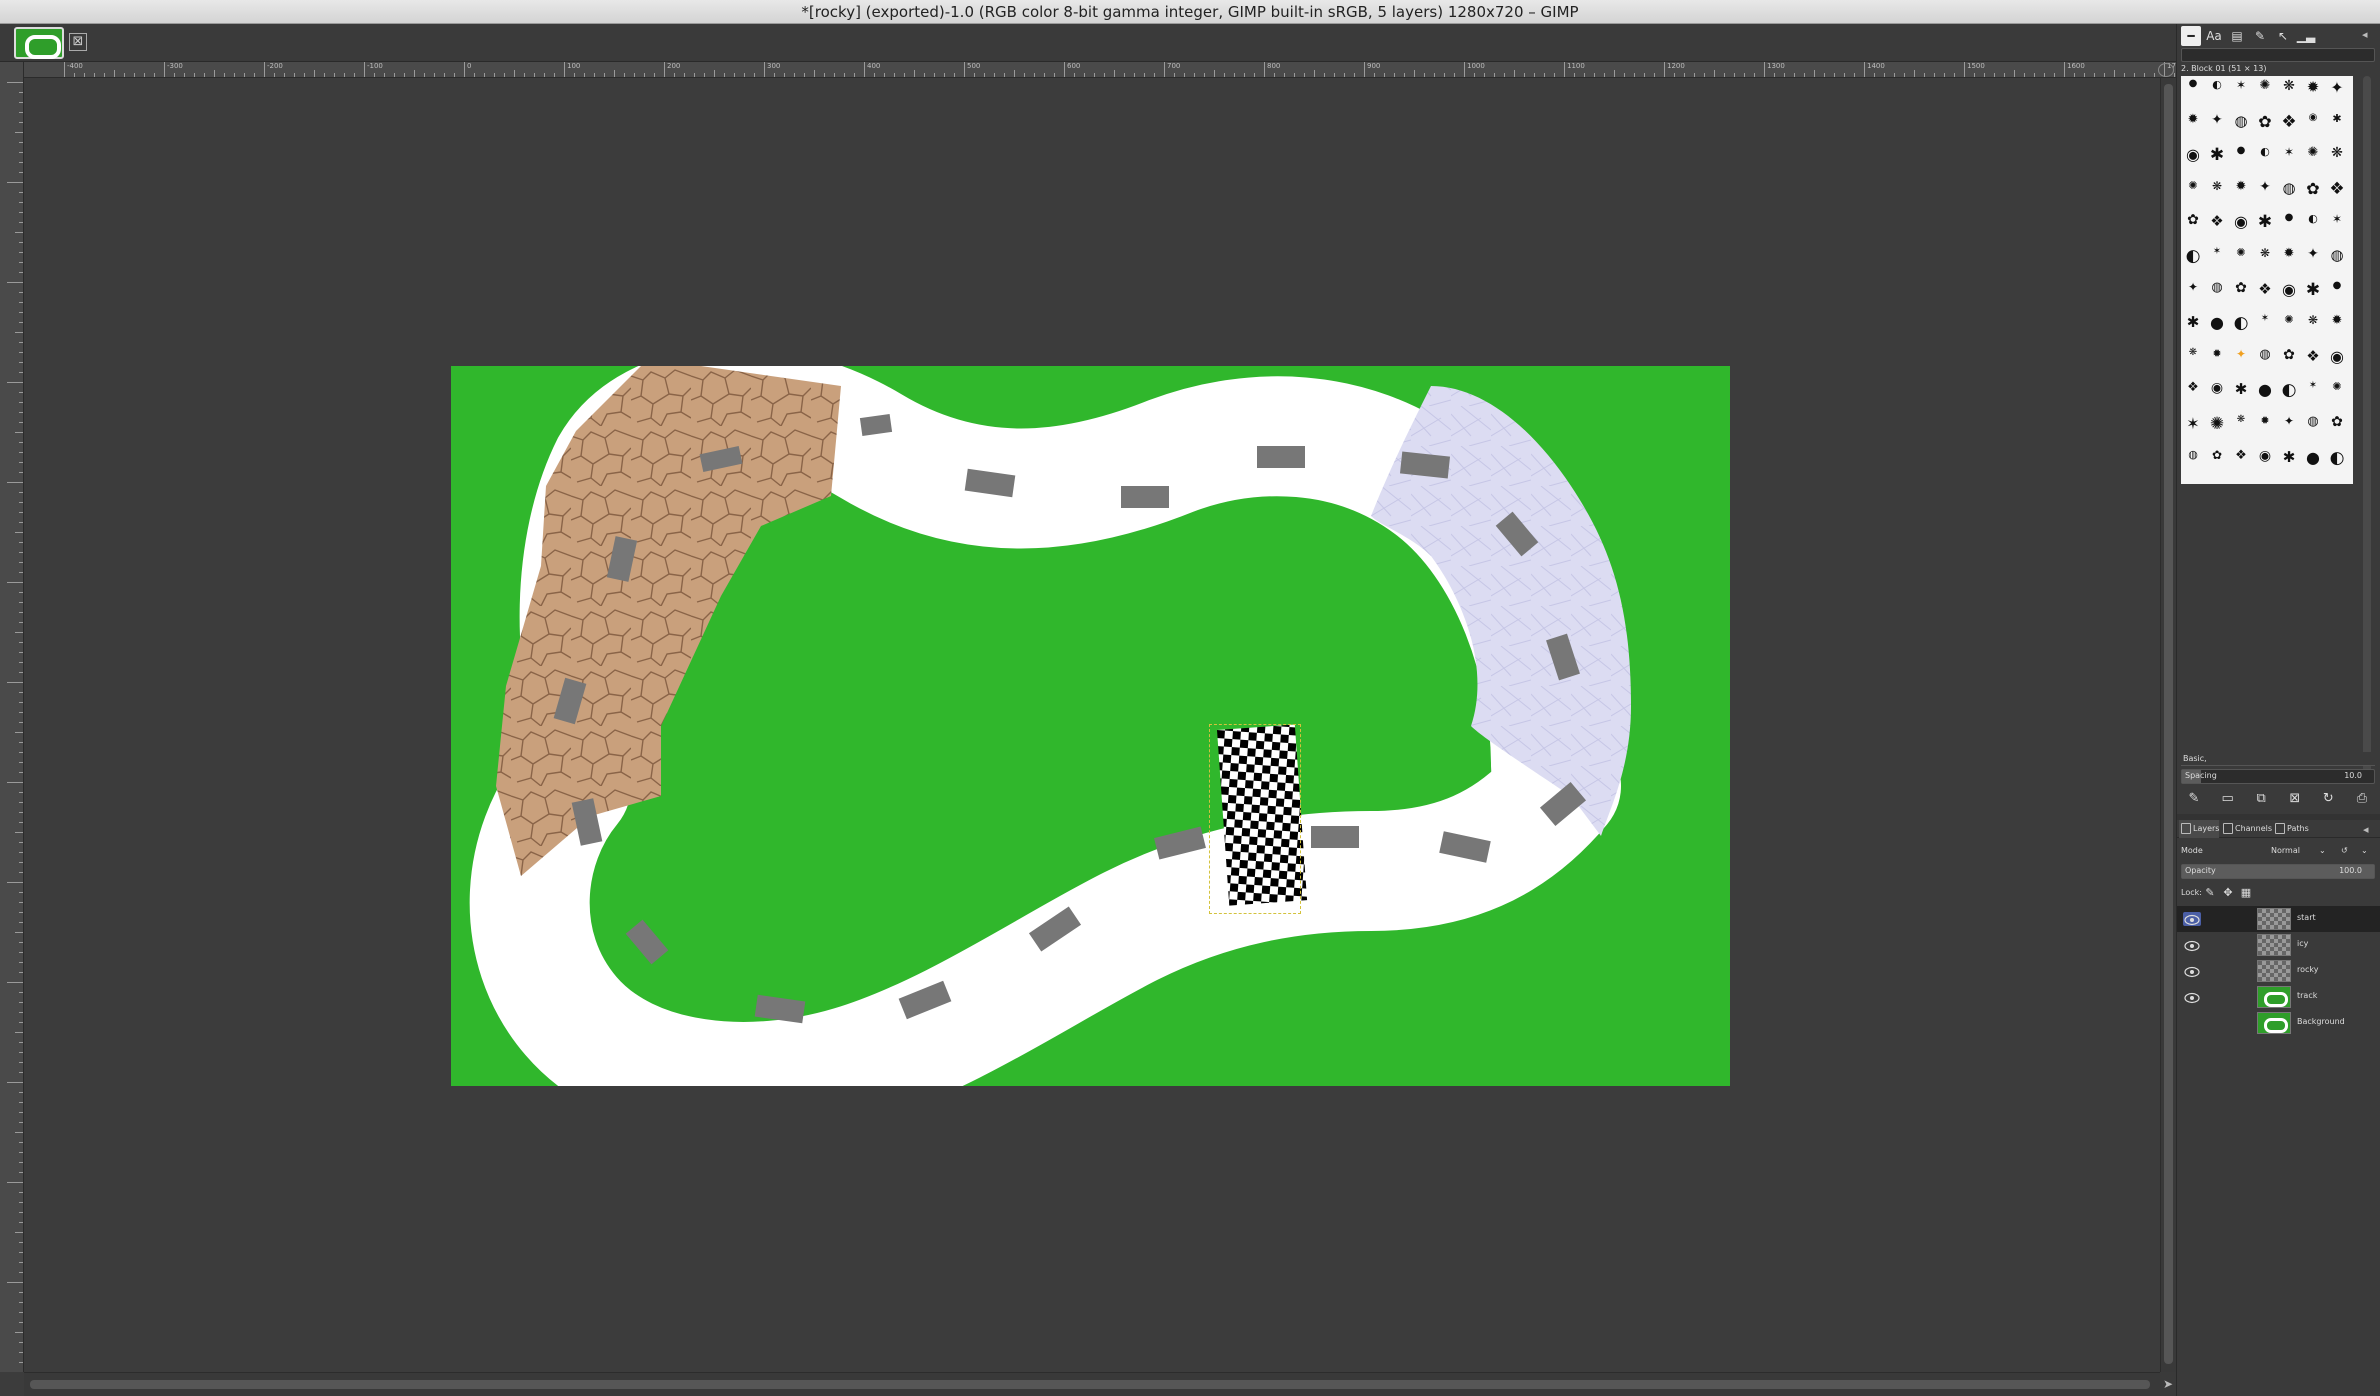 The height and width of the screenshot is (1396, 2380). I want to click on open-as-image-icon: ⎙, so click(2362, 799).